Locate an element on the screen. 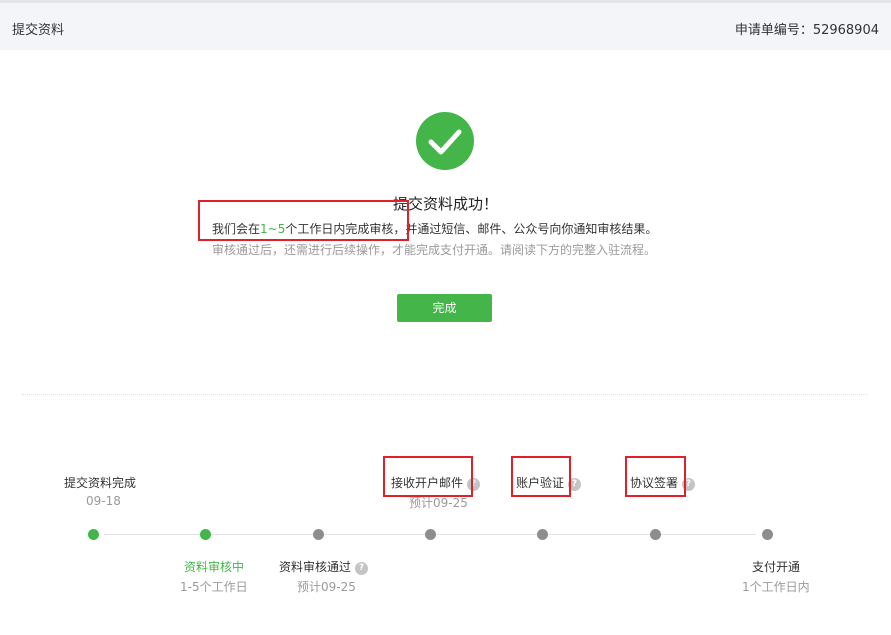  followup-notice: 审核通过后，还需进行后续操作，才能完成支付开通。请阅读下方的完整入驻流程。 is located at coordinates (434, 250).